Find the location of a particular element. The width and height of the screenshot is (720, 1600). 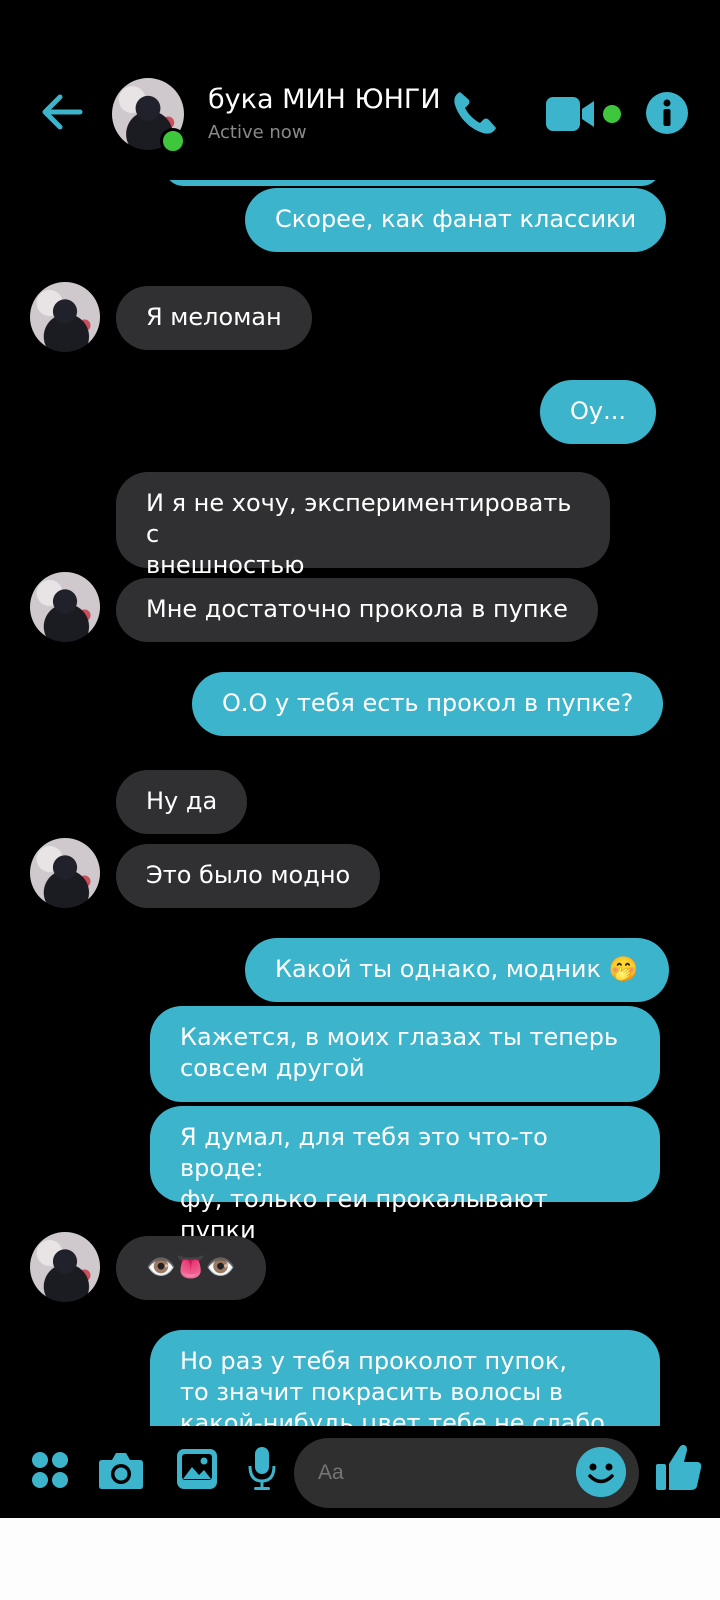

message-incoming: Ну да is located at coordinates (182, 802).